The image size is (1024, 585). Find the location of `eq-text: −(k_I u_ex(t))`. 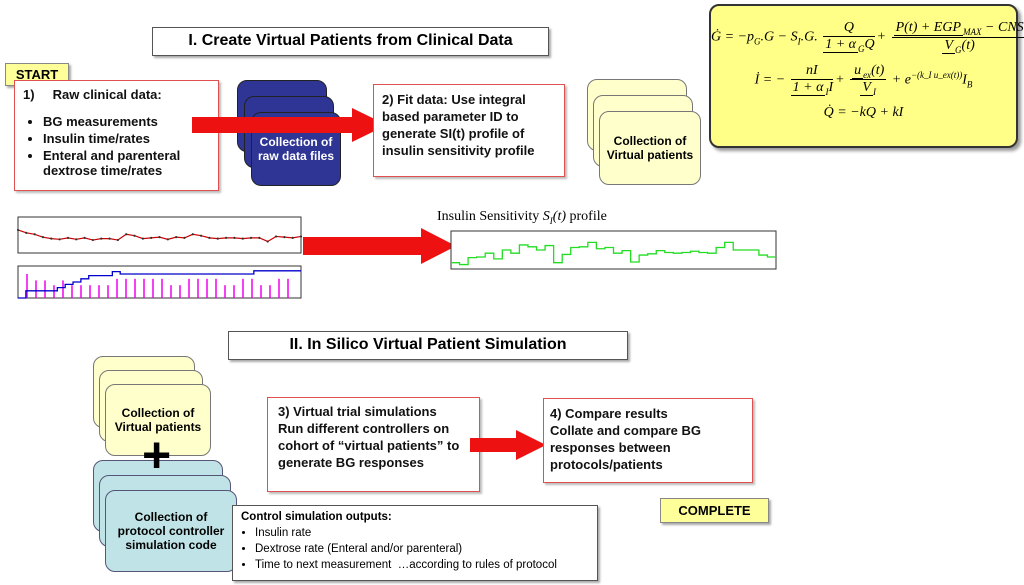

eq-text: −(k_I u_ex(t)) is located at coordinates (936, 74).